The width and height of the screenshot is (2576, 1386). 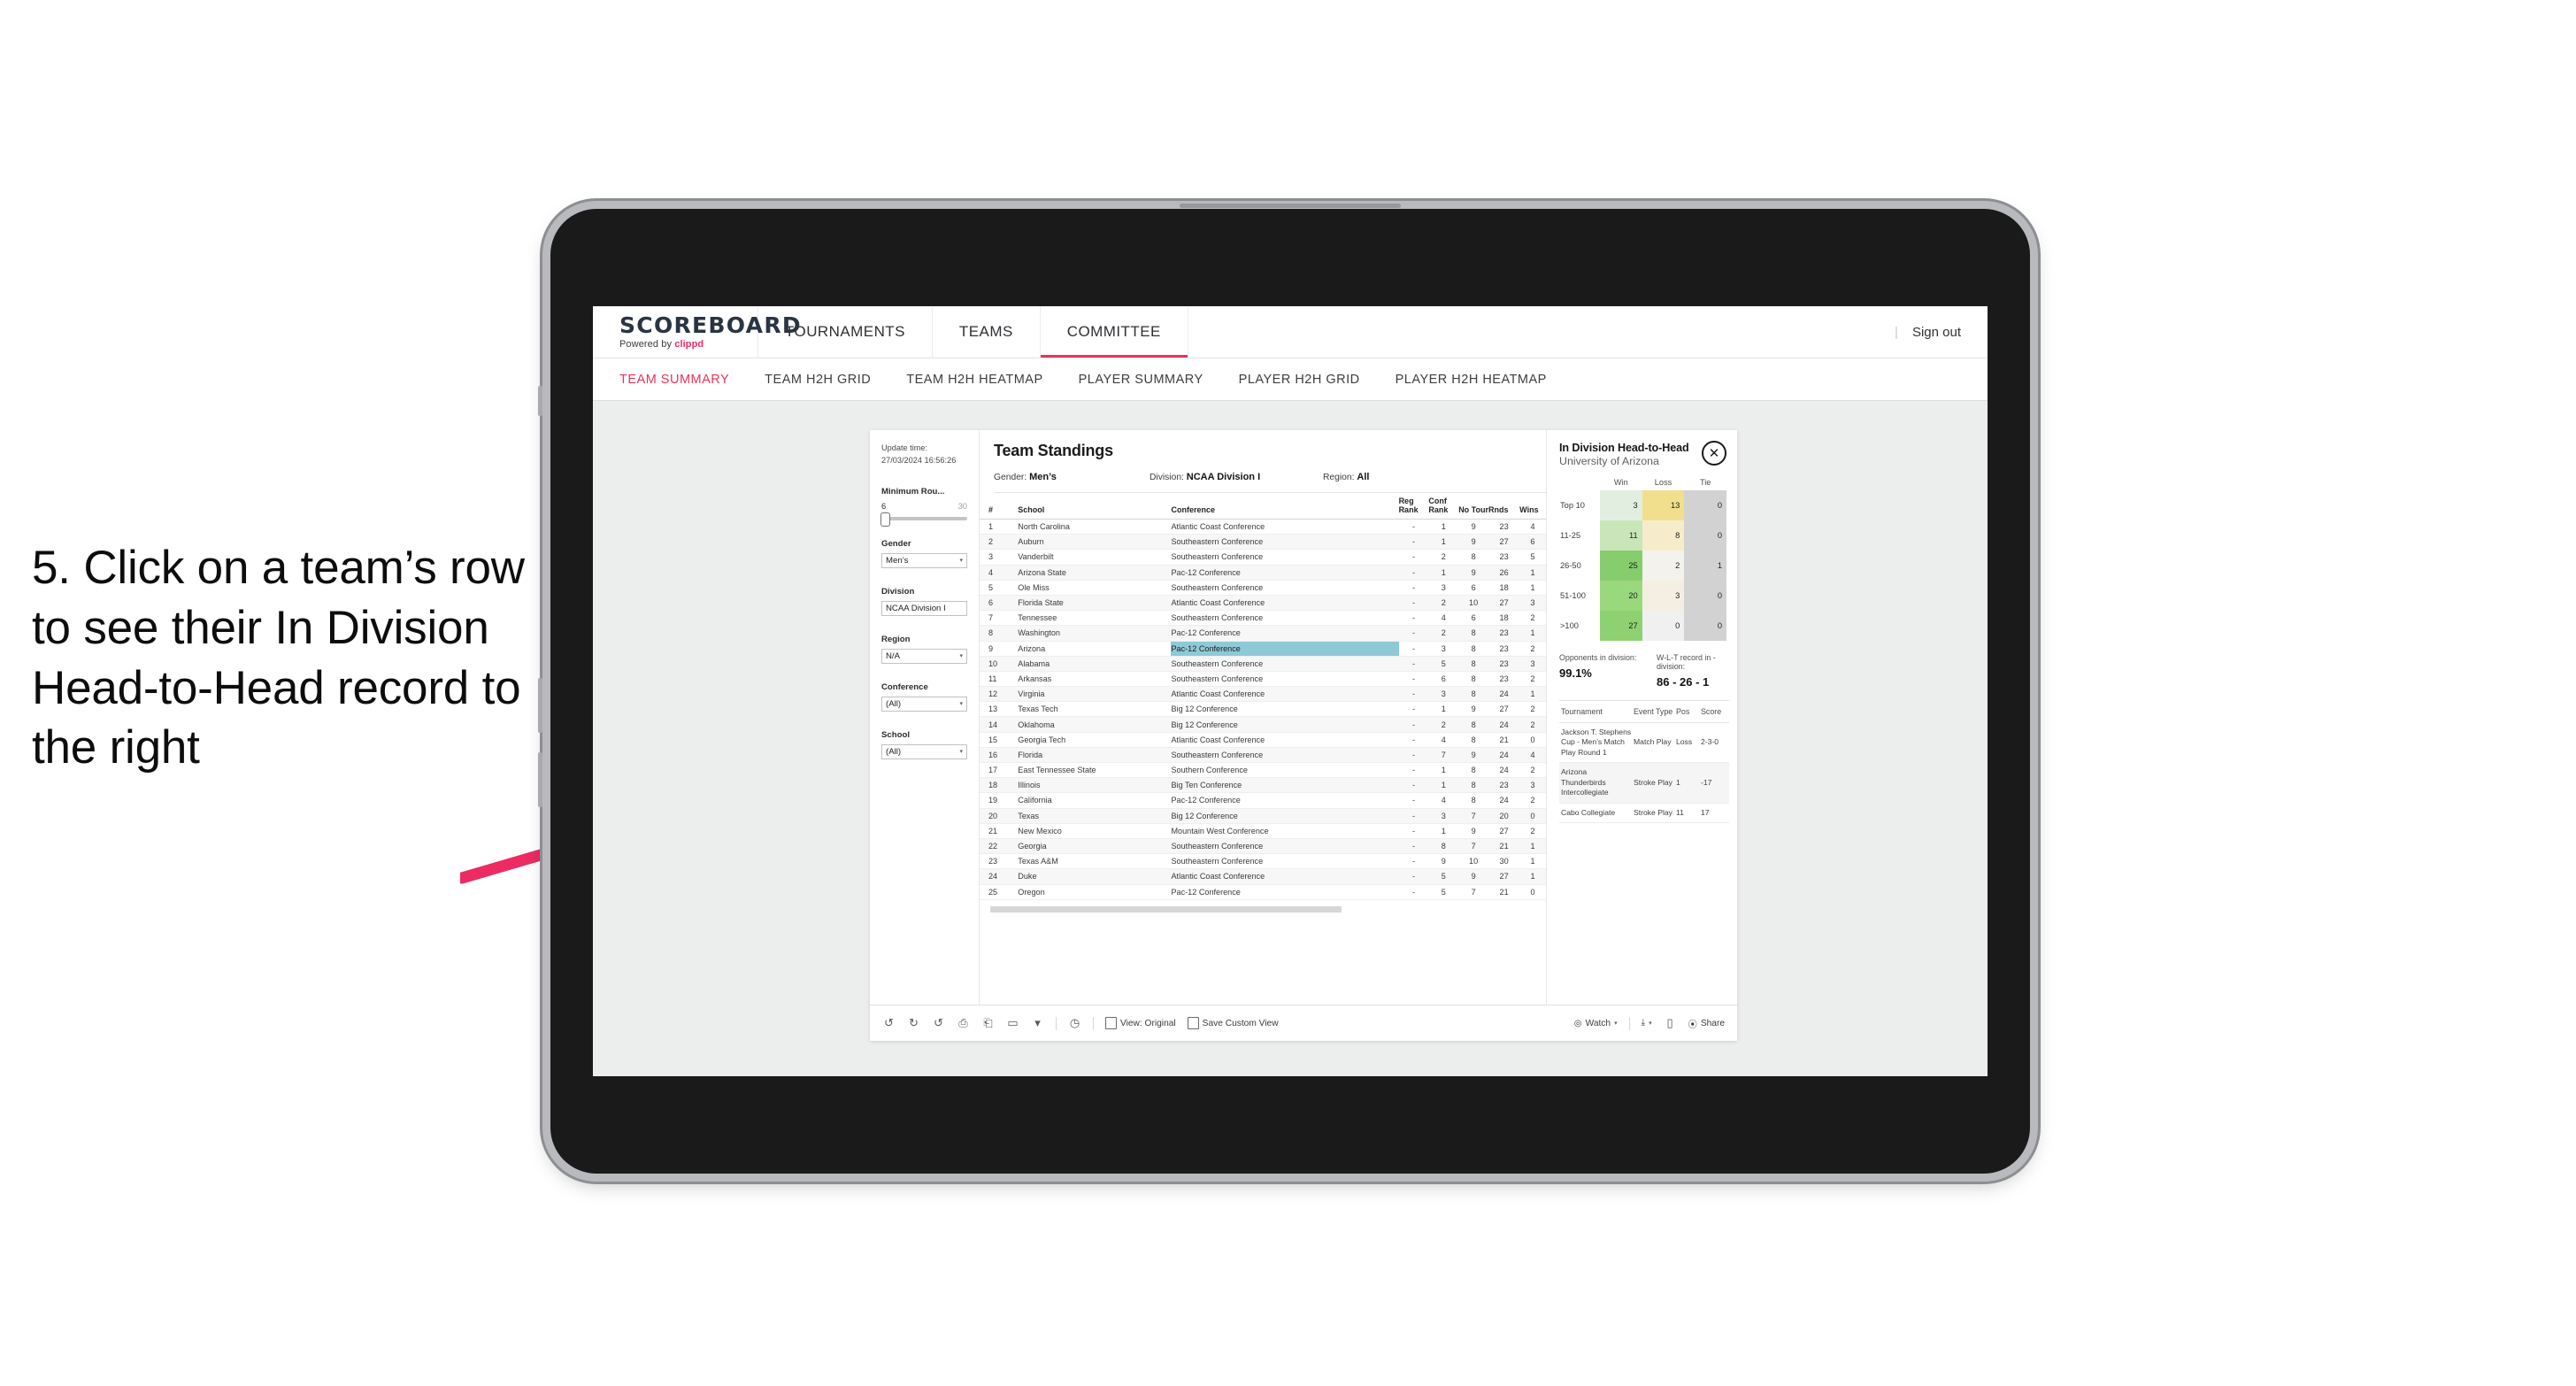 I want to click on col-rank: #, so click(x=999, y=507).